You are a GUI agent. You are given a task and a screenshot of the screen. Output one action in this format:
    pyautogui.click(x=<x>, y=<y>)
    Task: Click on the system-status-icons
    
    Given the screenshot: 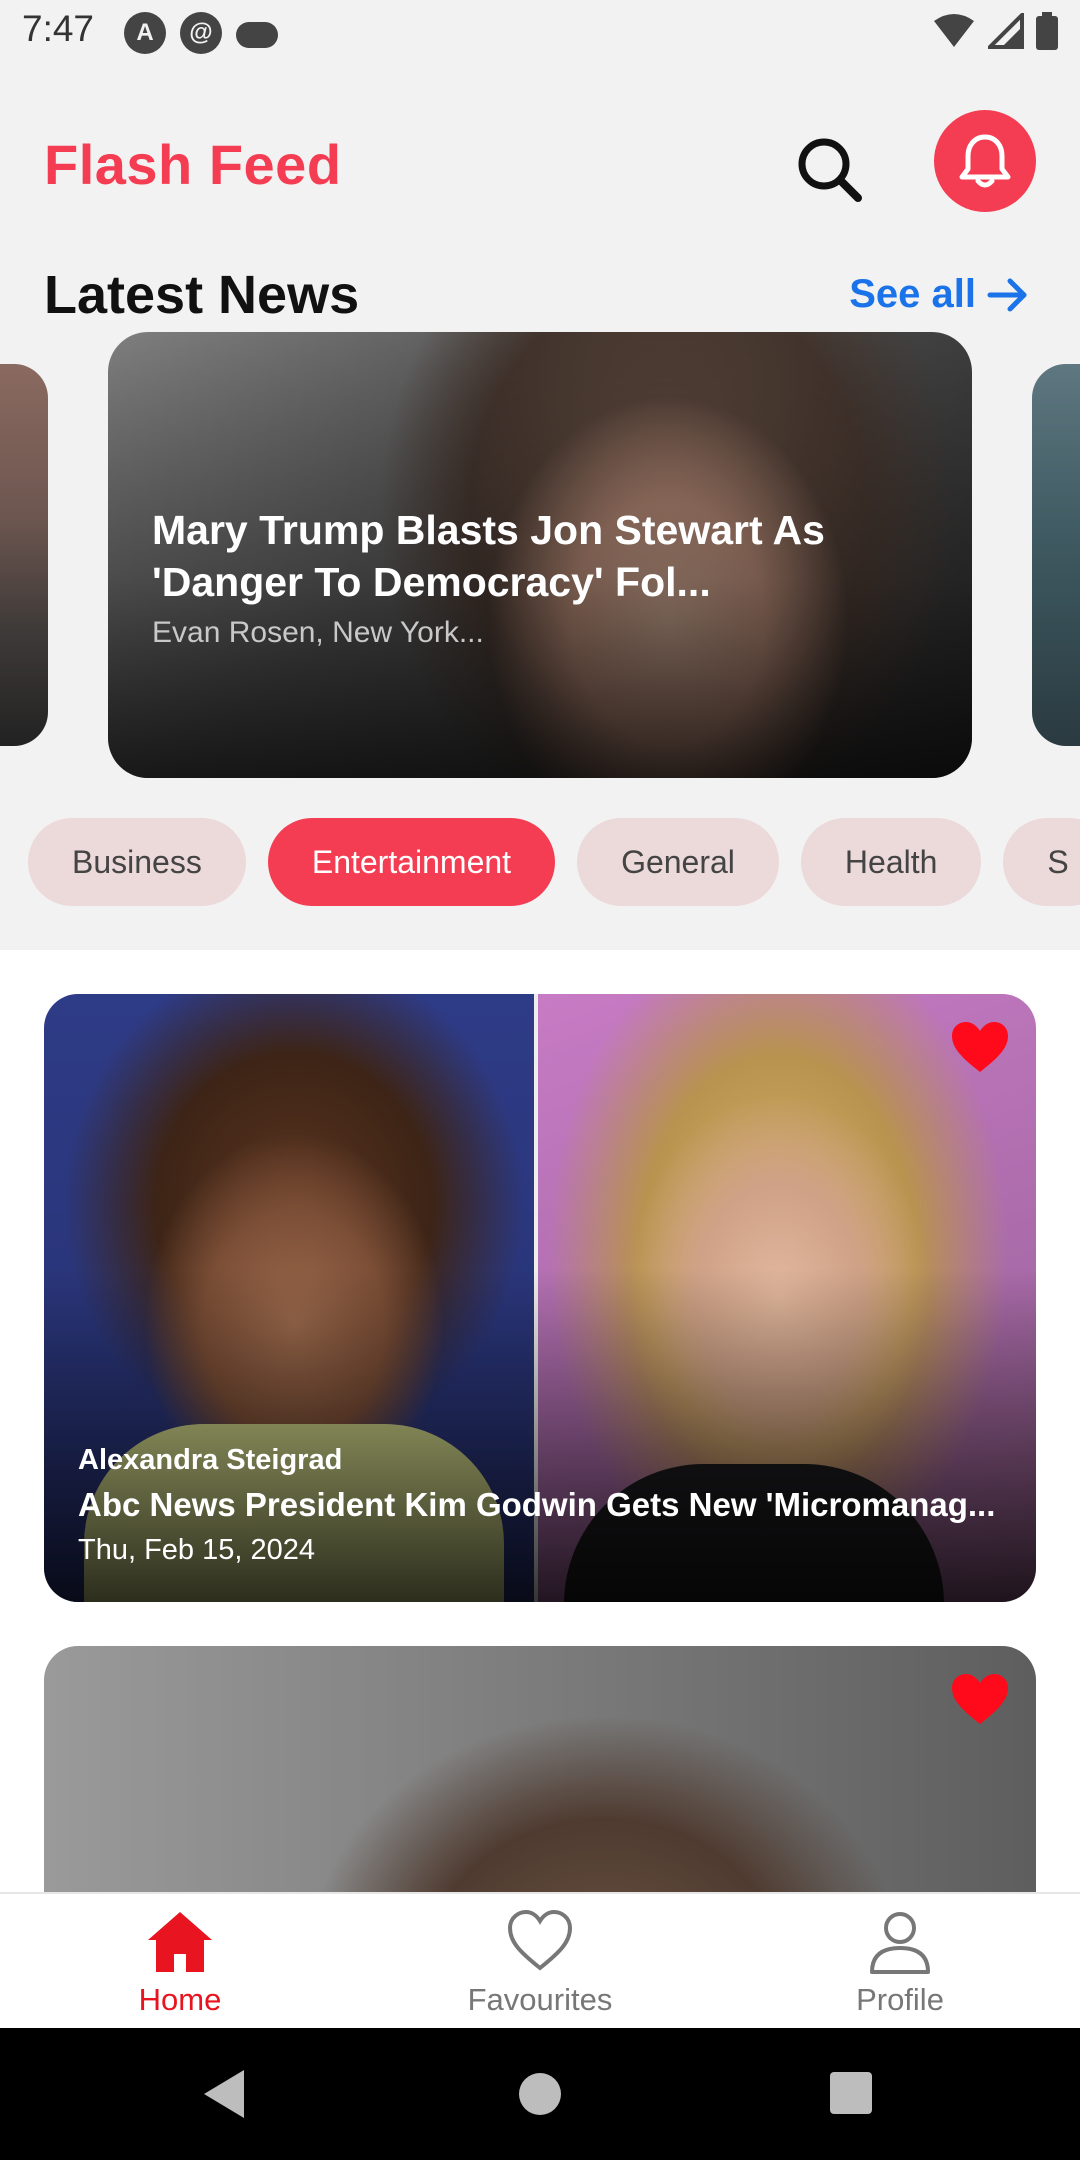 What is the action you would take?
    pyautogui.click(x=995, y=31)
    